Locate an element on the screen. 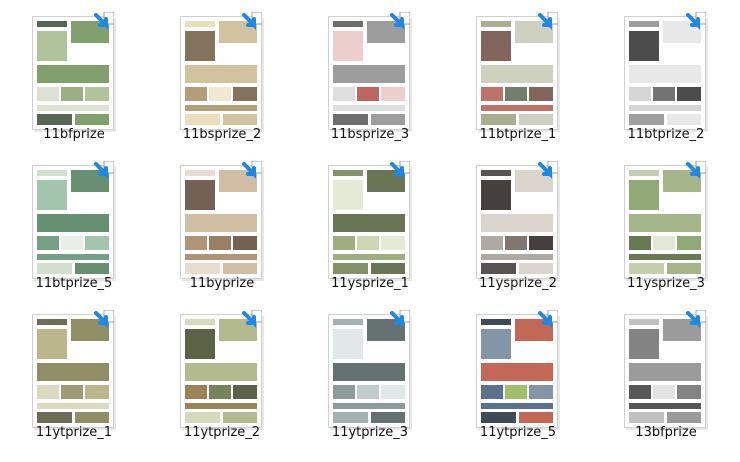 The height and width of the screenshot is (462, 740). file-item: 11bfprize is located at coordinates (74, 75).